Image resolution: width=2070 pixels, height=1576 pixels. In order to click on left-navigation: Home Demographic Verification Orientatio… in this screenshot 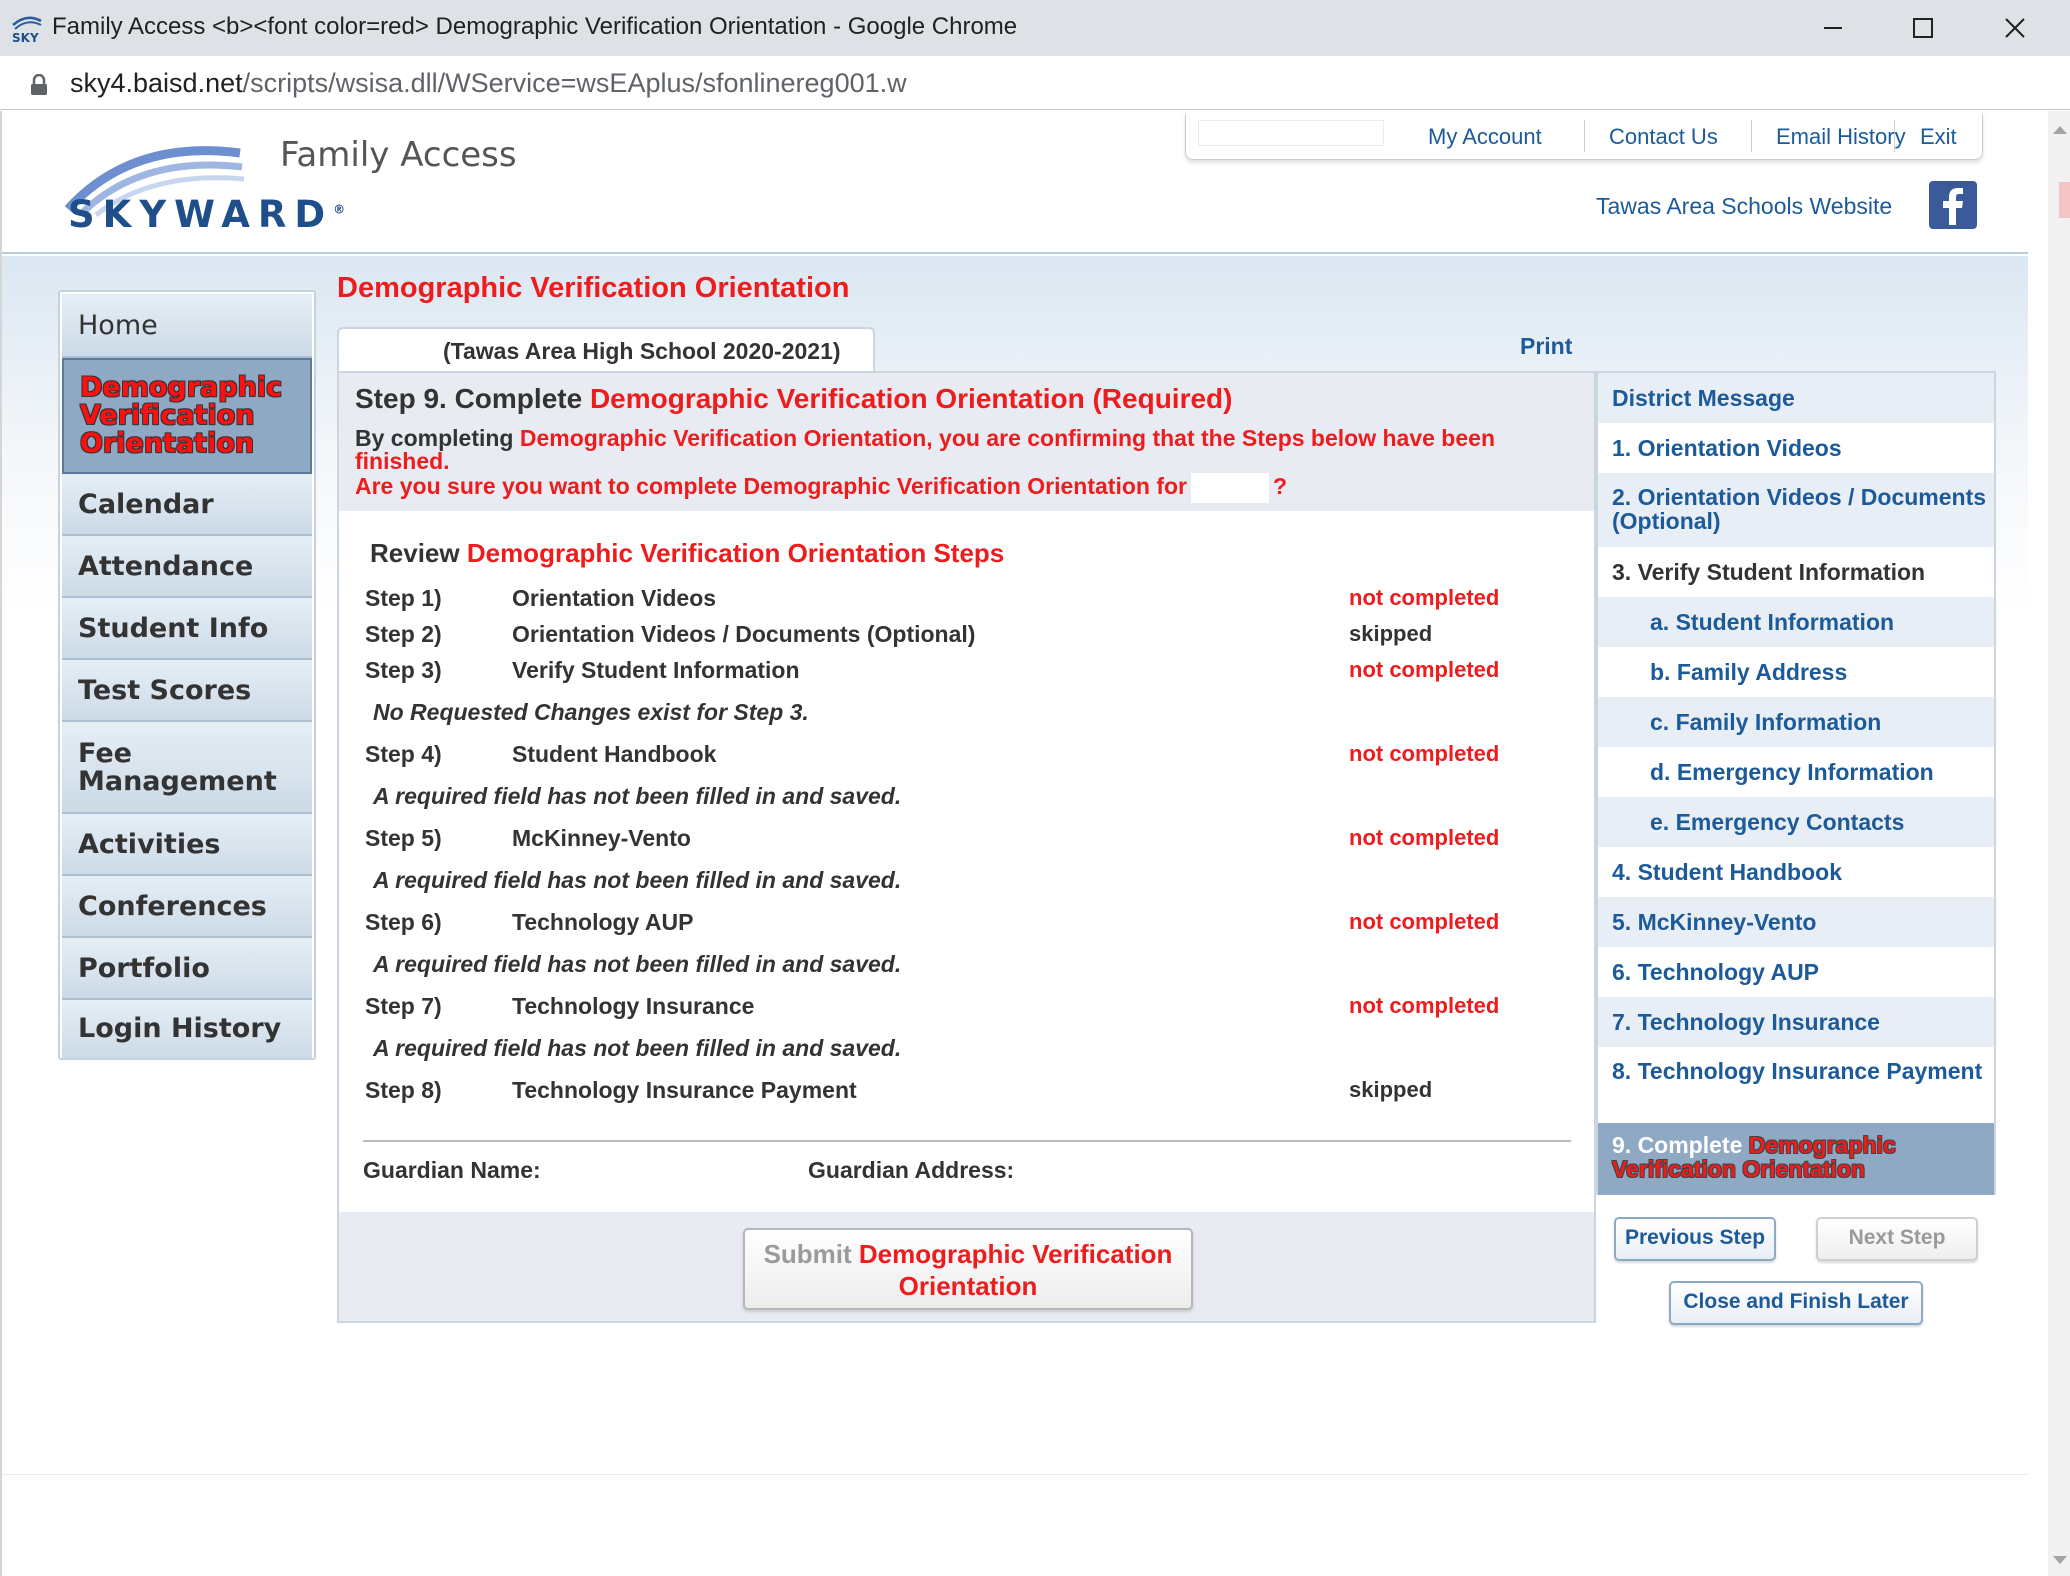, I will do `click(187, 675)`.